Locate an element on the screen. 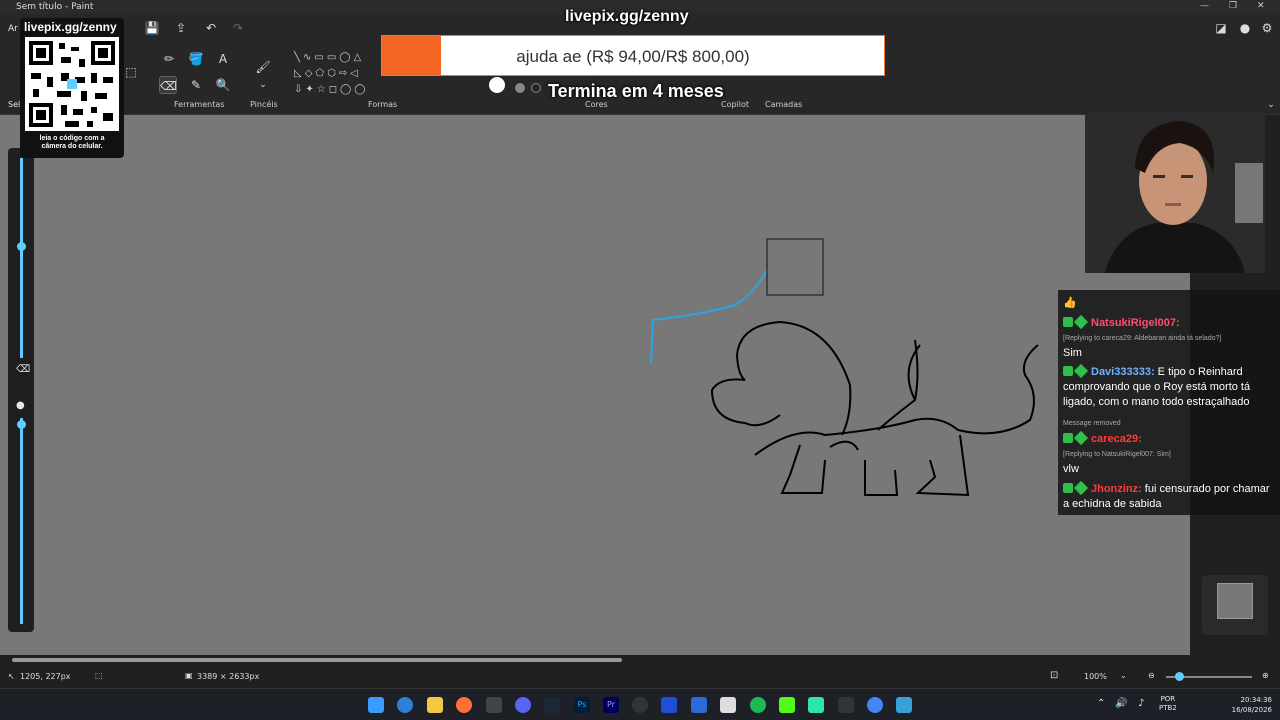  dog-drawing is located at coordinates (874, 408).